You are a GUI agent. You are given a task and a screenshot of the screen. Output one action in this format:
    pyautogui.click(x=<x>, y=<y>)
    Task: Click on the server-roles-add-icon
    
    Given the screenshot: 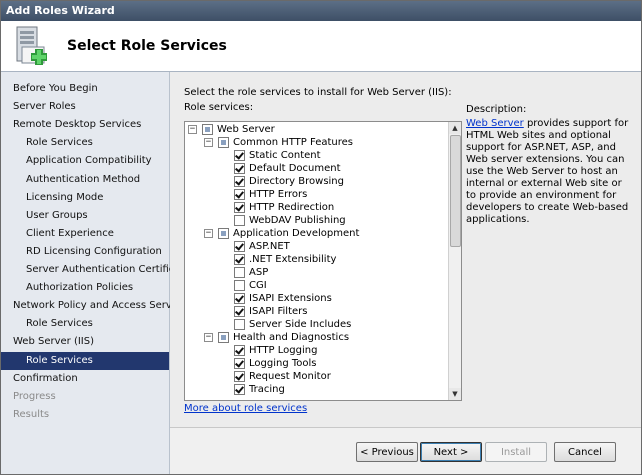 What is the action you would take?
    pyautogui.click(x=31, y=45)
    